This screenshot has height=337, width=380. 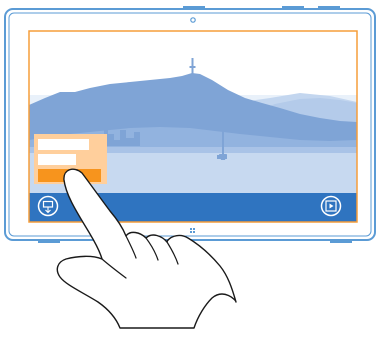 I want to click on bottom-left-button, so click(x=49, y=241).